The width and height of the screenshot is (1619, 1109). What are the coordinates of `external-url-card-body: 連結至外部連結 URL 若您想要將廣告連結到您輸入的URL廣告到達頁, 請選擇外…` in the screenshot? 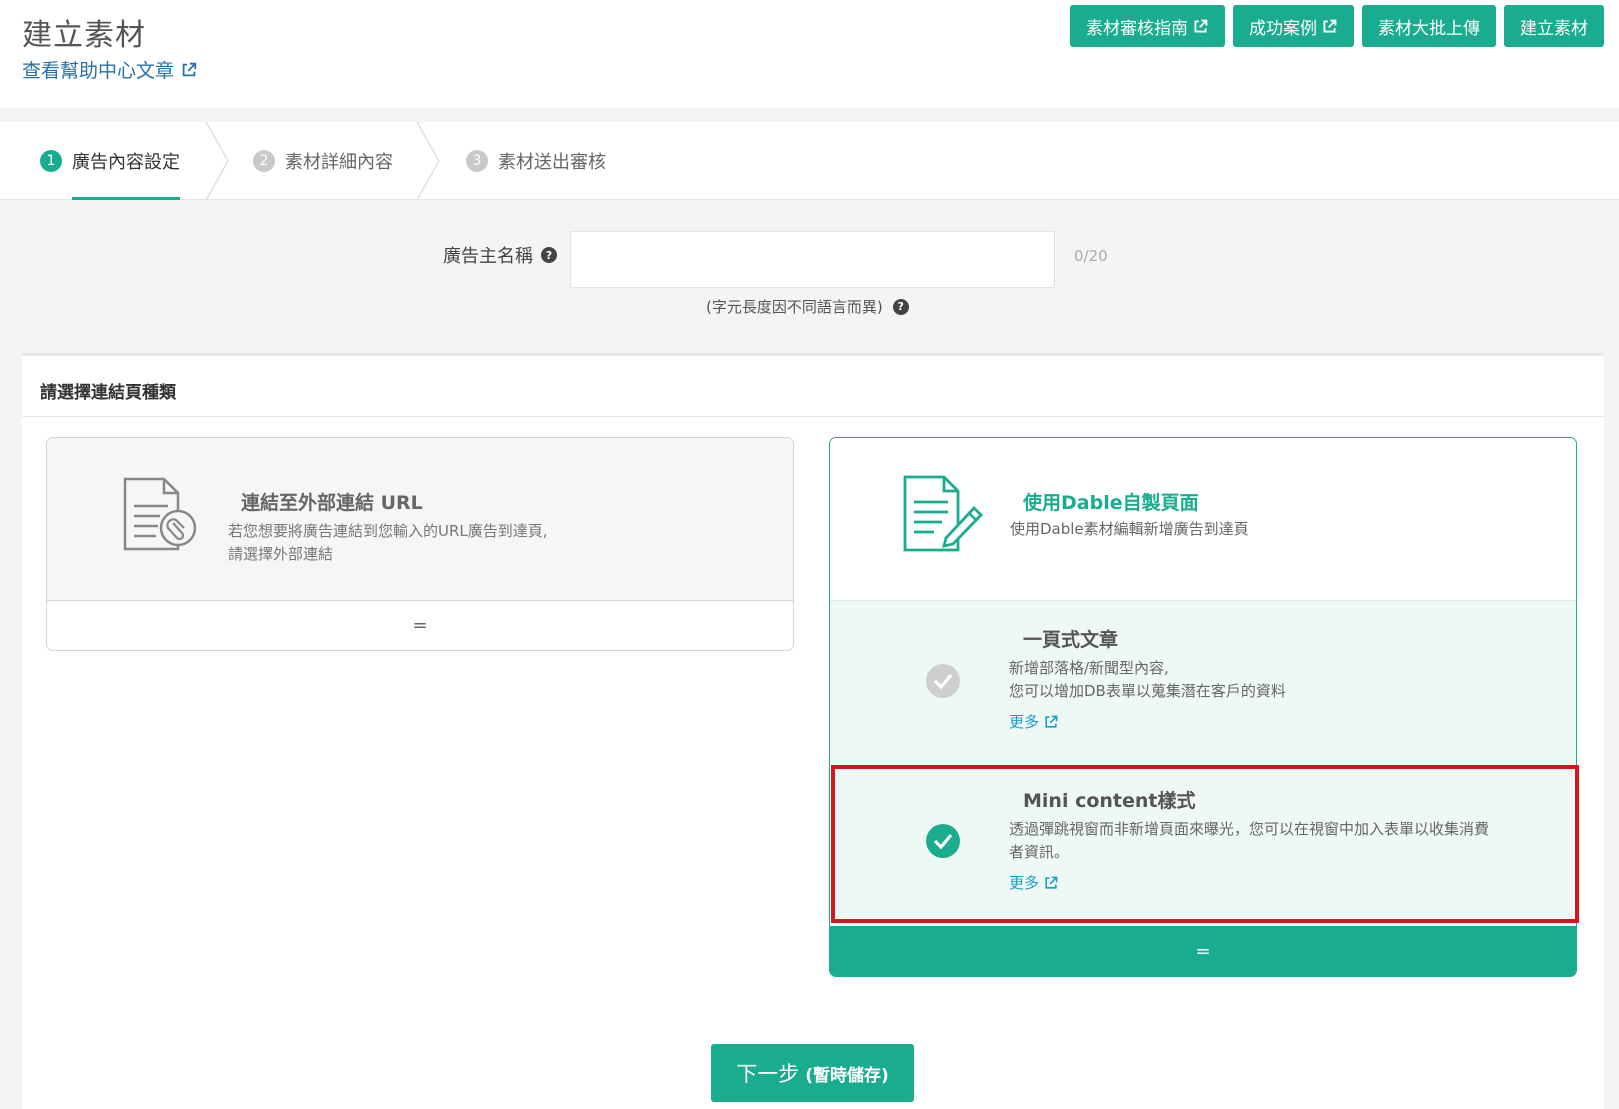 It's located at (420, 519).